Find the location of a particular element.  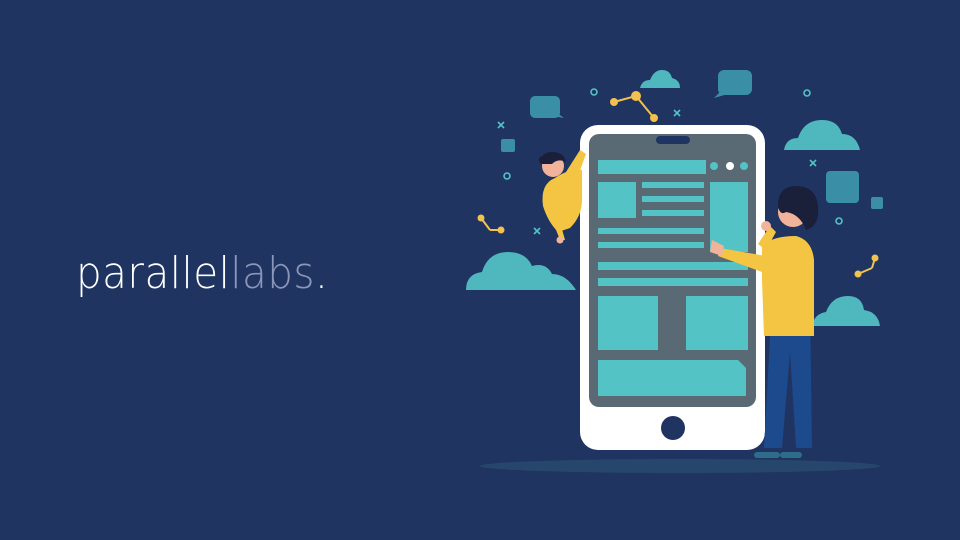

phone-speaker is located at coordinates (673, 140).